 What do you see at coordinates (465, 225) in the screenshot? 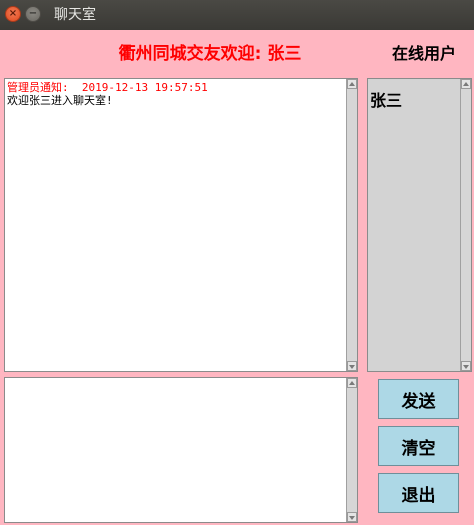
I see `online-users-scrollbar` at bounding box center [465, 225].